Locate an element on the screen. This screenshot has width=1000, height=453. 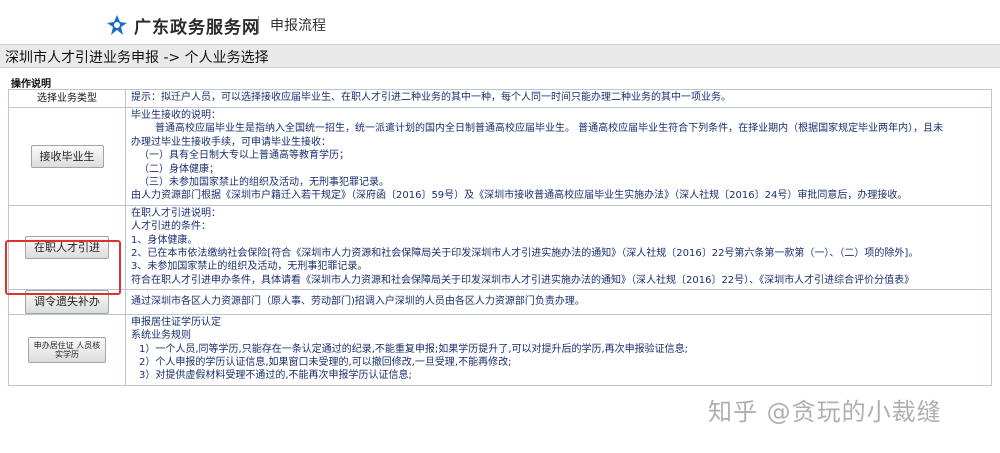
desc-line: 3）对提供虚假材料受理不通过的,不能再次申报学历认证信息; is located at coordinates (275, 376).